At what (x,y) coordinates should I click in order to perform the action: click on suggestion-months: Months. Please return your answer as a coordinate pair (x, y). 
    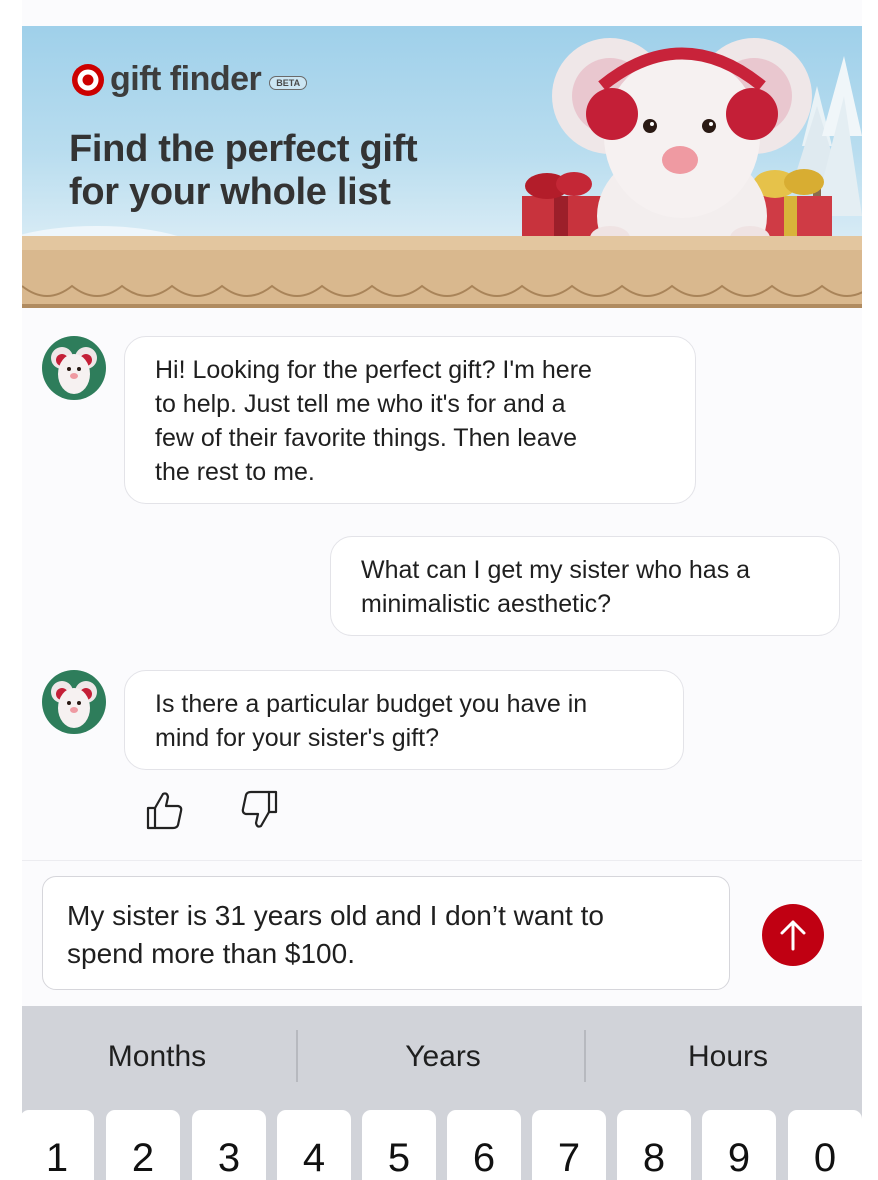
    Looking at the image, I should click on (157, 1057).